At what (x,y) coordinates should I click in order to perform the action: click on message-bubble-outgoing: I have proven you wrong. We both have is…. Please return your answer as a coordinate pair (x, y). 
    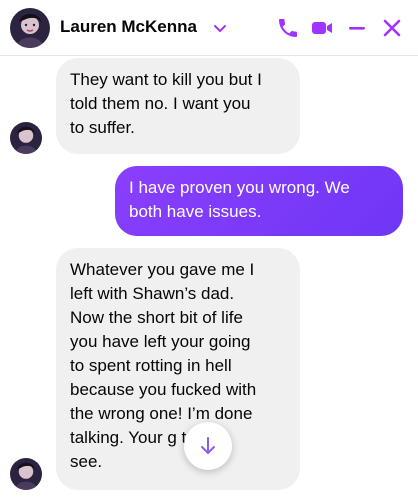
    Looking at the image, I should click on (259, 201).